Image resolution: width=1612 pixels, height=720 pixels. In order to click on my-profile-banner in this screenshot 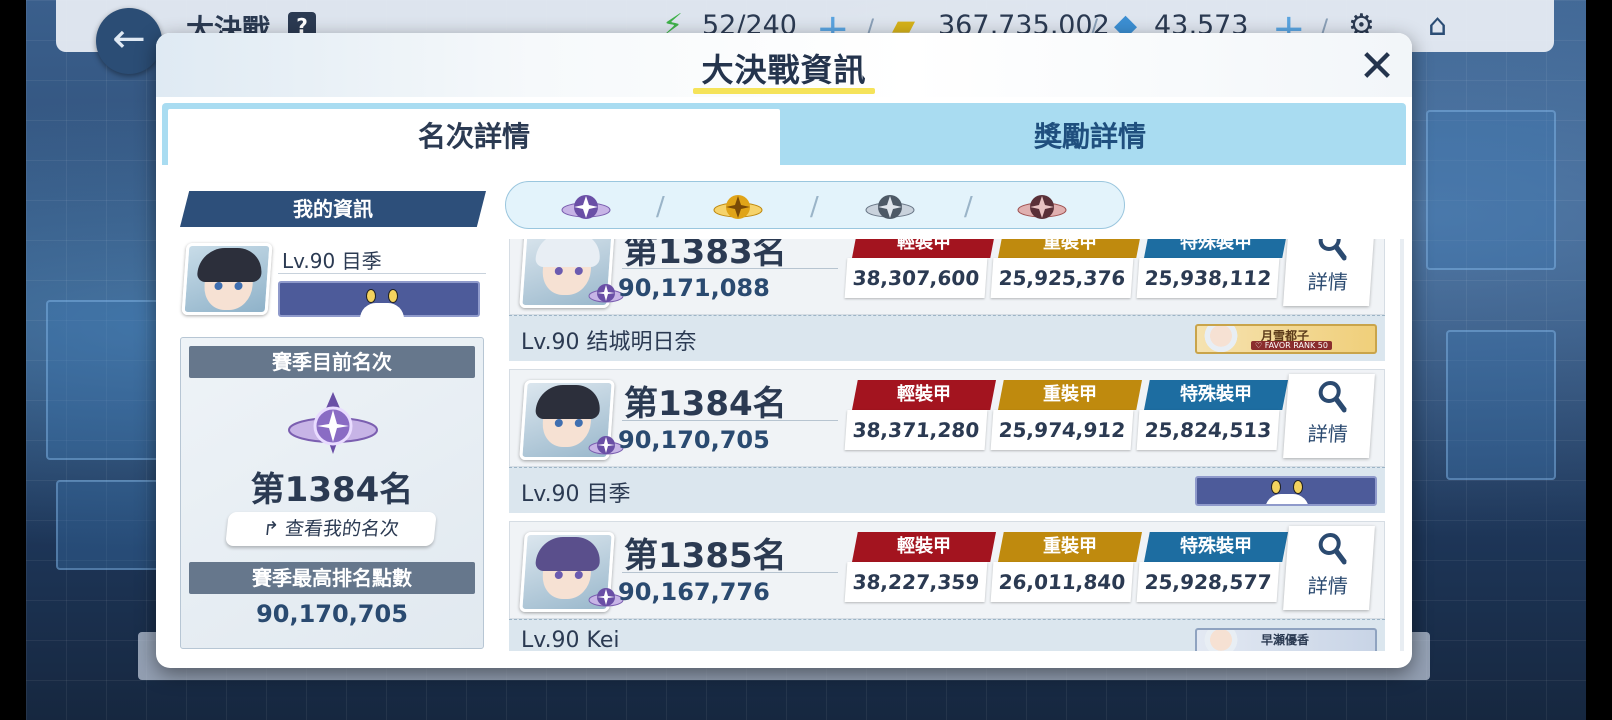, I will do `click(379, 300)`.